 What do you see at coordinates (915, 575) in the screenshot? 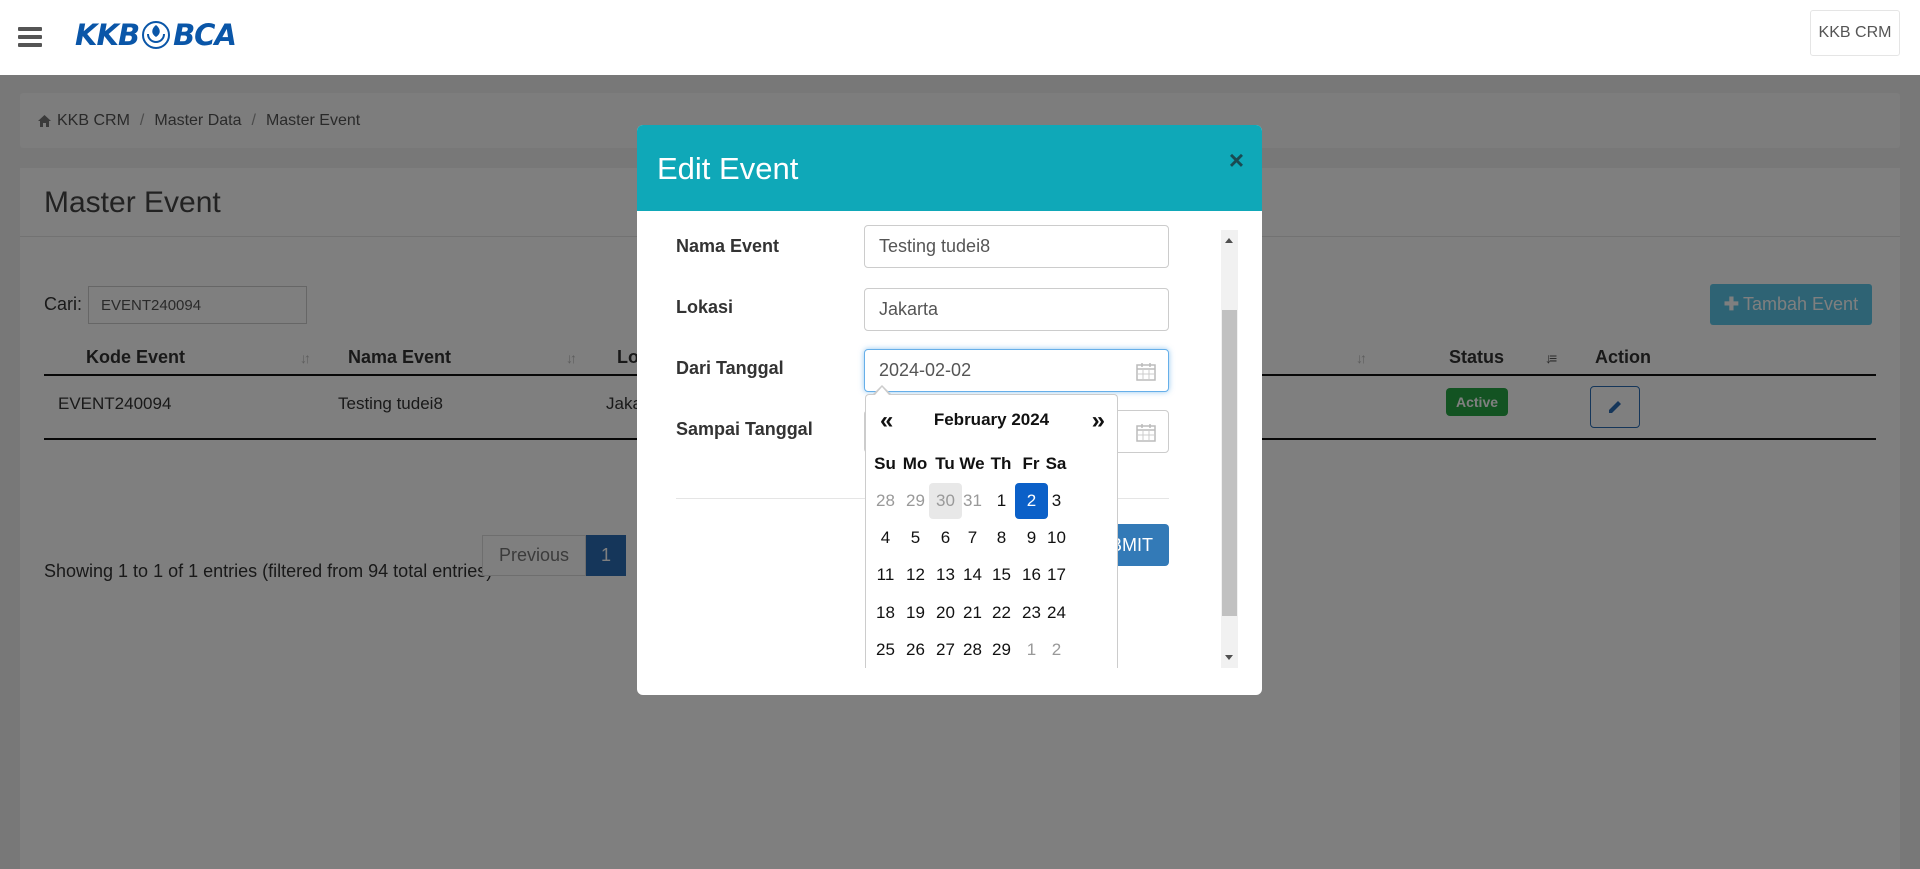
I see `calendar-day: 12` at bounding box center [915, 575].